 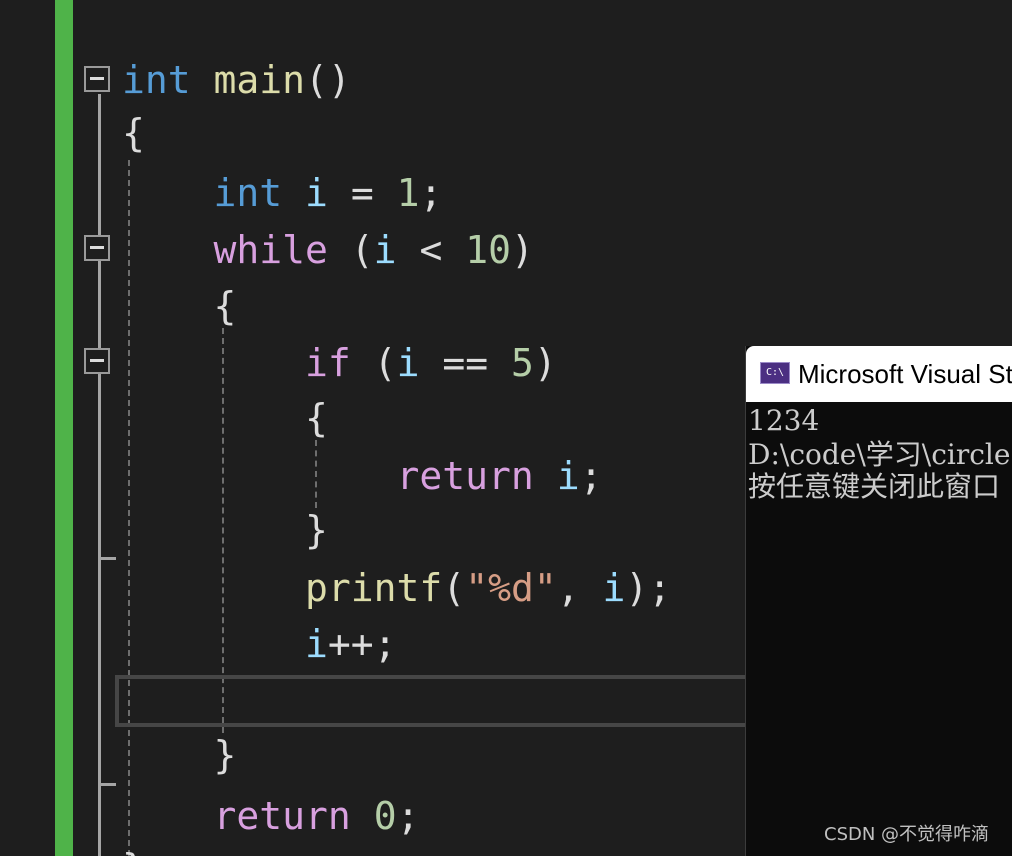 What do you see at coordinates (907, 834) in the screenshot?
I see `watermark: CSDN @不觉得咋滴` at bounding box center [907, 834].